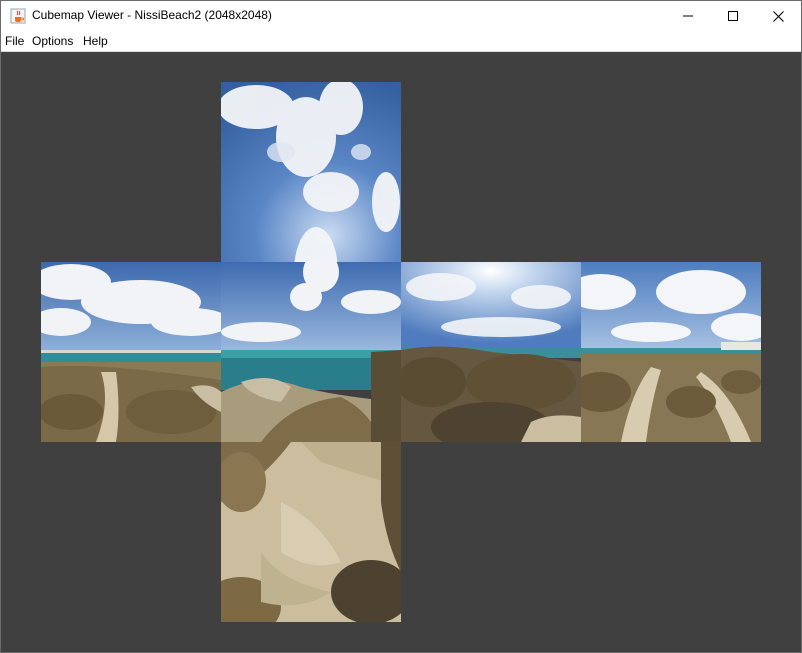 The image size is (802, 653). I want to click on java-cup-icon, so click(18, 16).